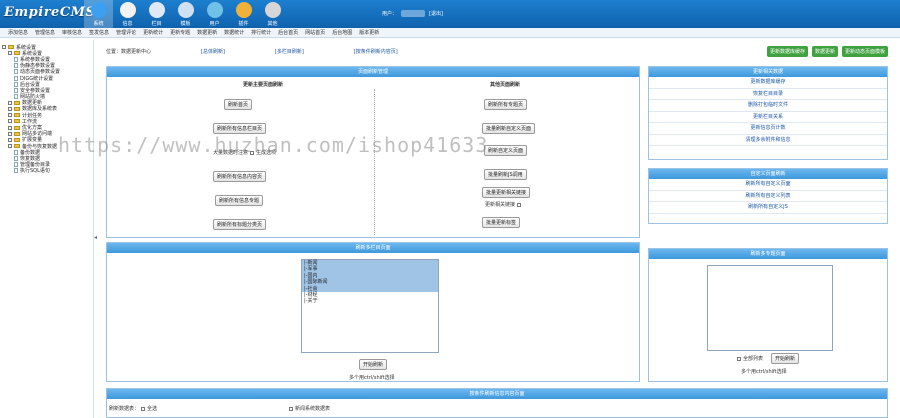  What do you see at coordinates (238, 104) in the screenshot?
I see `refresh-index-button: 刷新首页` at bounding box center [238, 104].